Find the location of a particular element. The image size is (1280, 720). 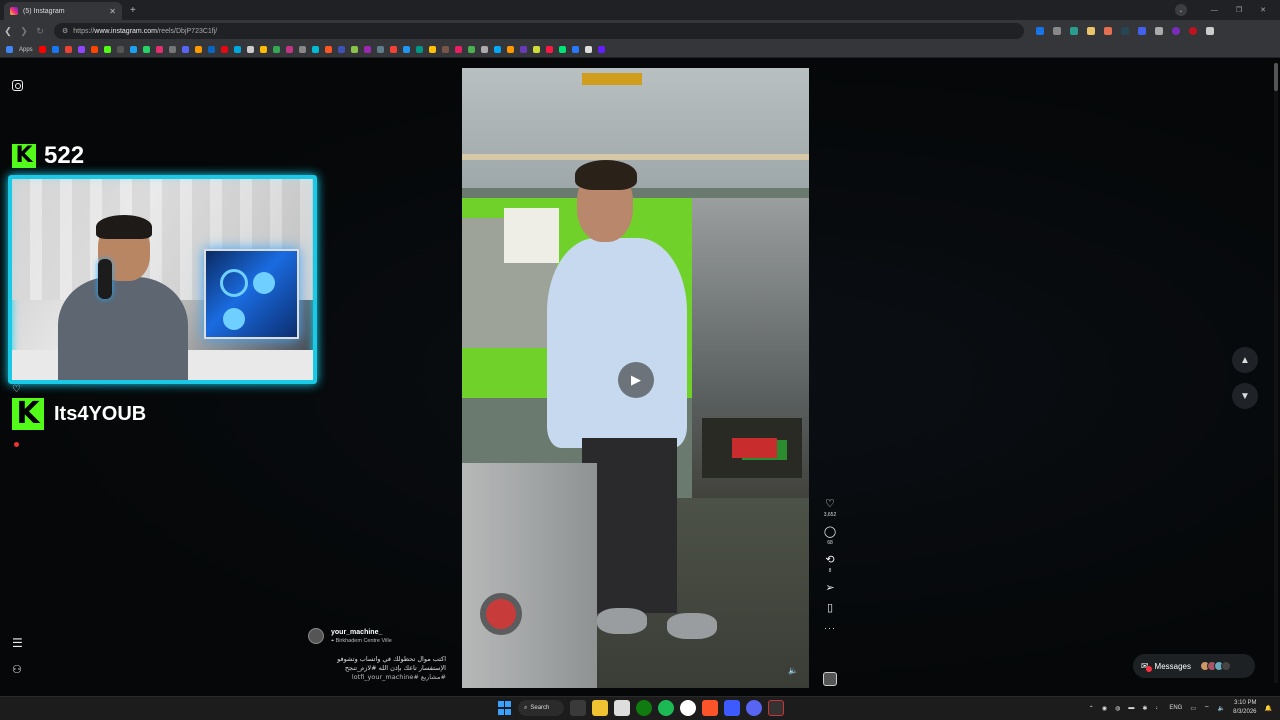

chrome-icon is located at coordinates (688, 708).